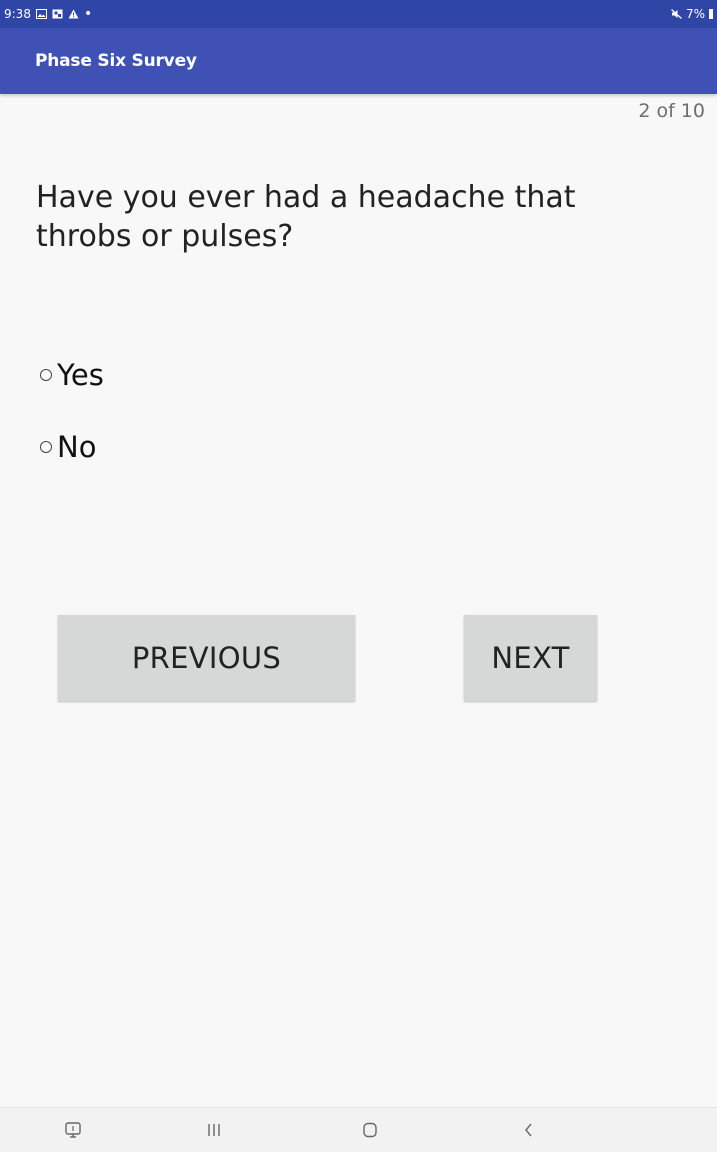 The height and width of the screenshot is (1152, 717). Describe the element at coordinates (73, 1130) in the screenshot. I see `screen-icon` at that location.